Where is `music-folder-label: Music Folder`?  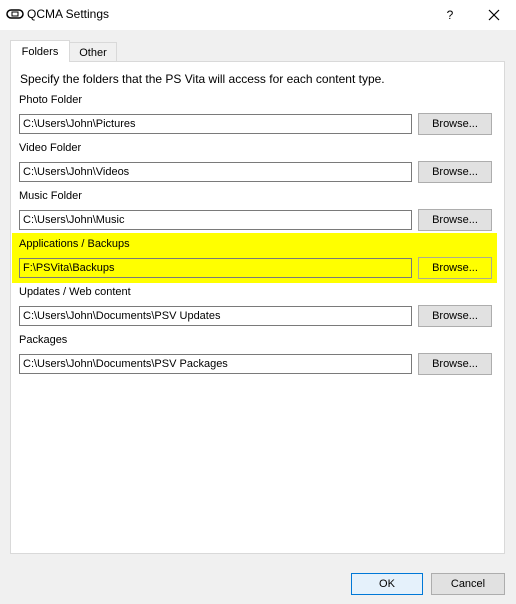
music-folder-label: Music Folder is located at coordinates (50, 196).